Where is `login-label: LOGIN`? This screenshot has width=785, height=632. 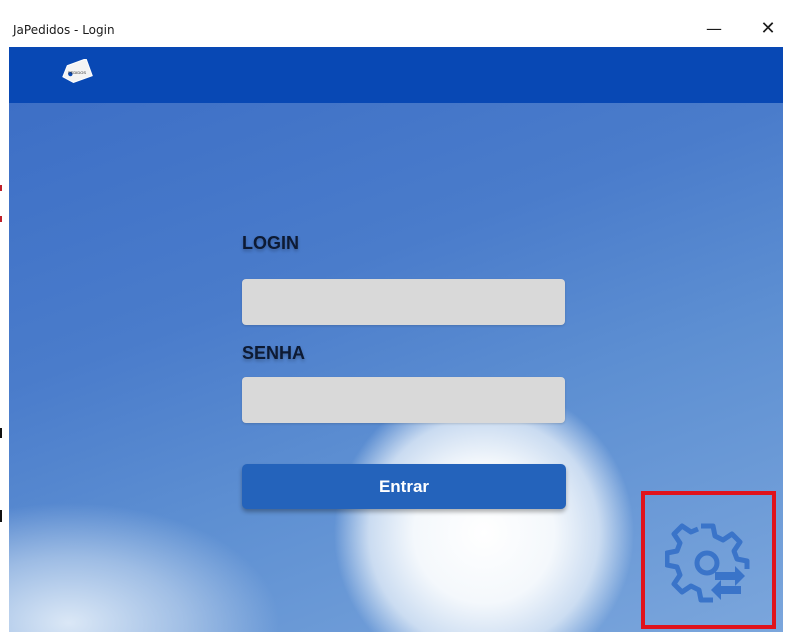
login-label: LOGIN is located at coordinates (270, 243).